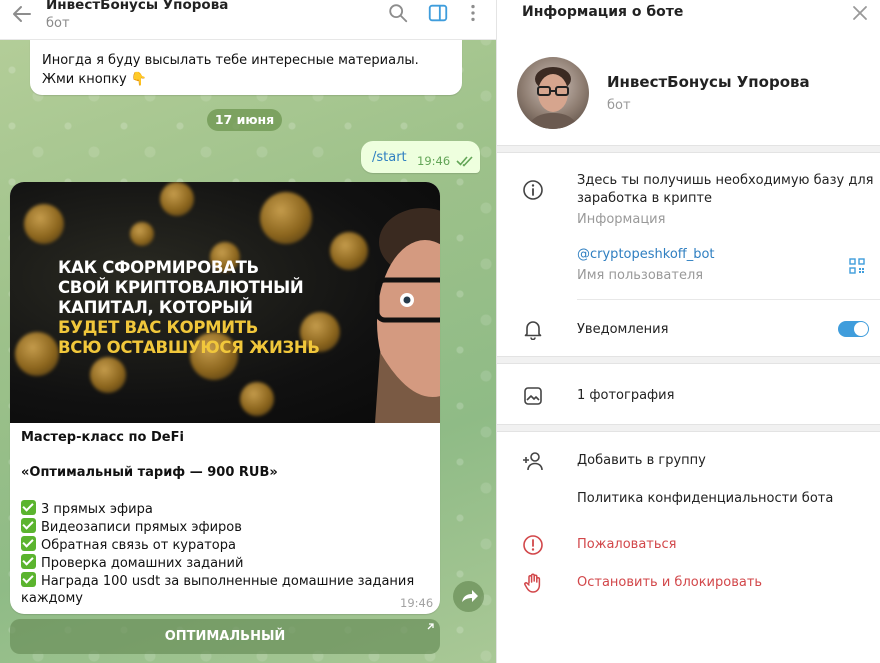  Describe the element at coordinates (725, 180) in the screenshot. I see `bot-description-line: Здесь ты получишь необходимую базу для` at that location.